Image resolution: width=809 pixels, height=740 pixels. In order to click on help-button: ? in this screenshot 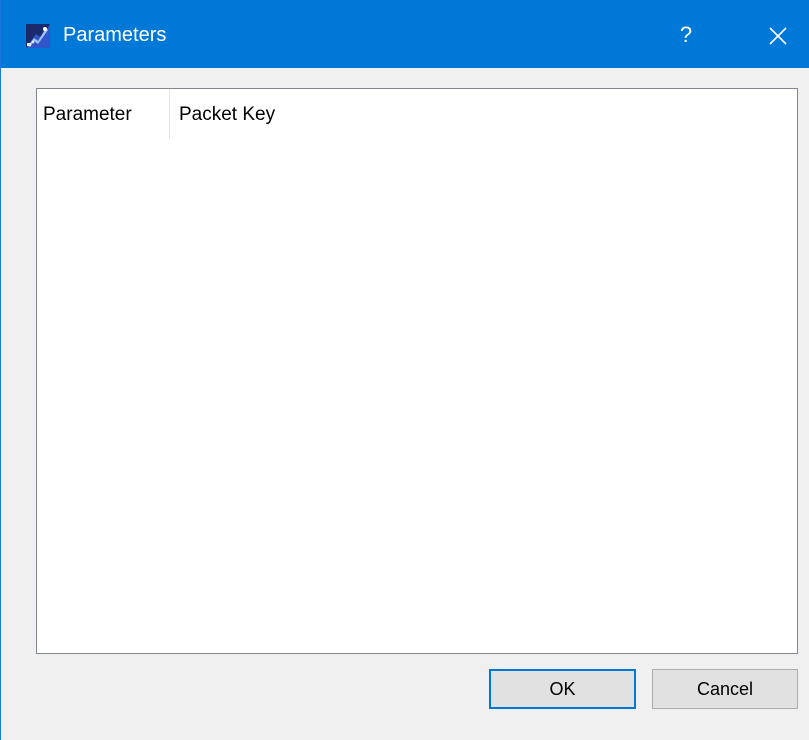, I will do `click(686, 35)`.